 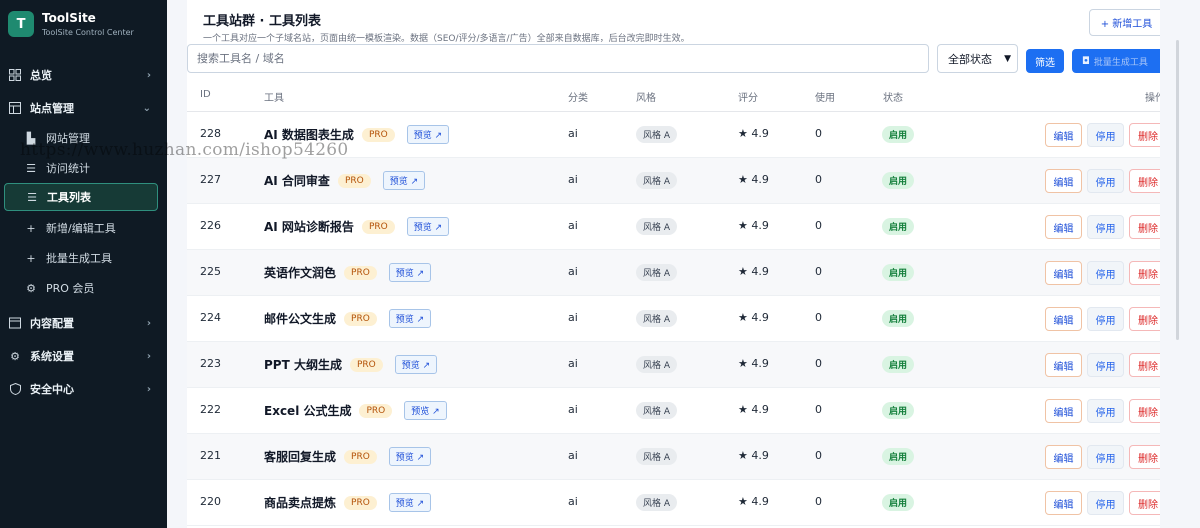 What do you see at coordinates (578, 98) in the screenshot?
I see `column-header-category: 分类` at bounding box center [578, 98].